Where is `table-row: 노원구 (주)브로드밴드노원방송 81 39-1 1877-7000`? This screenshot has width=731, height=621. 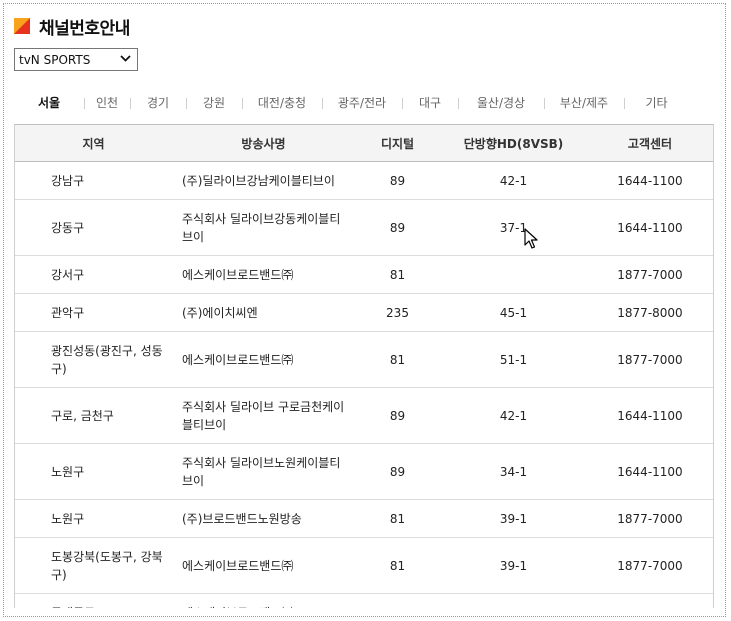 table-row: 노원구 (주)브로드밴드노원방송 81 39-1 1877-7000 is located at coordinates (364, 518).